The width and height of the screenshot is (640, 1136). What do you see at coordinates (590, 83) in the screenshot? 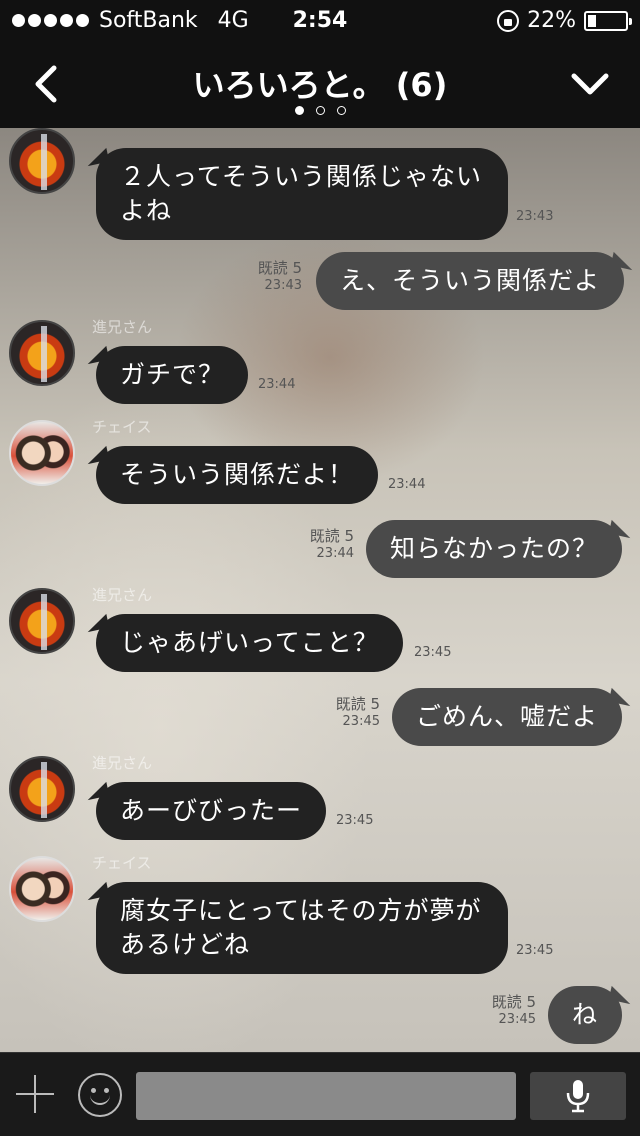
I see `chevron-down-icon` at bounding box center [590, 83].